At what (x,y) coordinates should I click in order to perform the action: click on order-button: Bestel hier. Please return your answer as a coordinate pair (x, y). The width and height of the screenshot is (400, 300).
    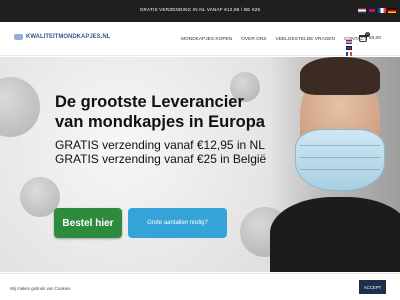
    Looking at the image, I should click on (88, 223).